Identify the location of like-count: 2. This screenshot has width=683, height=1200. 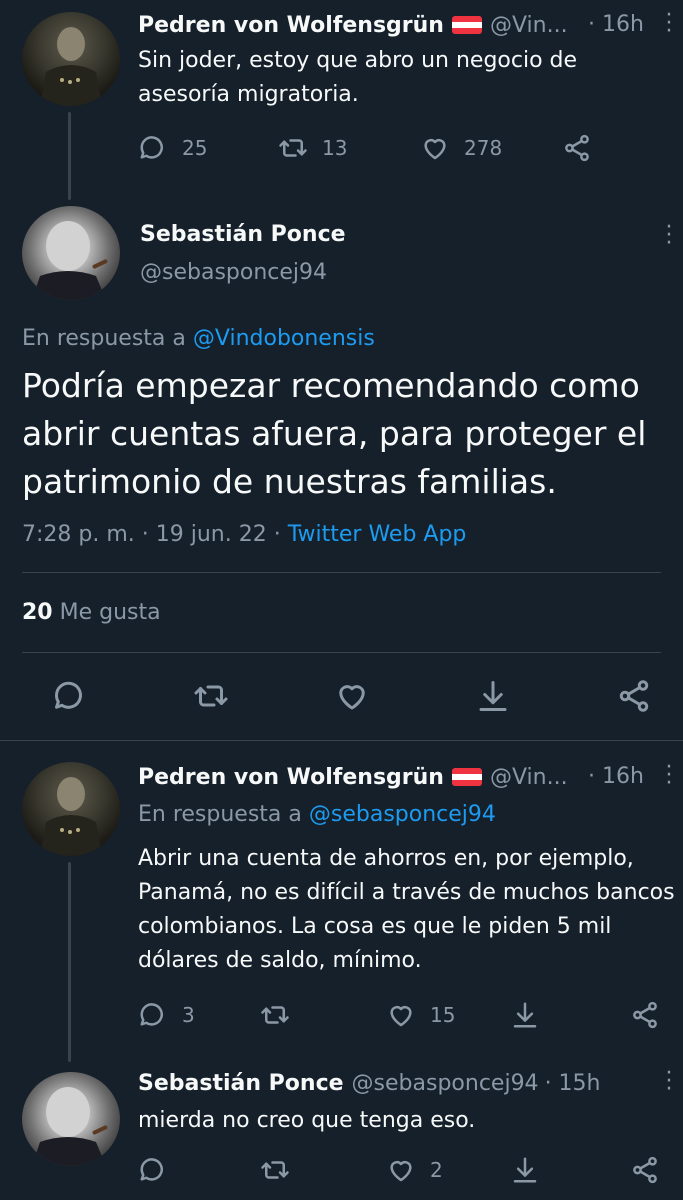
(436, 1170).